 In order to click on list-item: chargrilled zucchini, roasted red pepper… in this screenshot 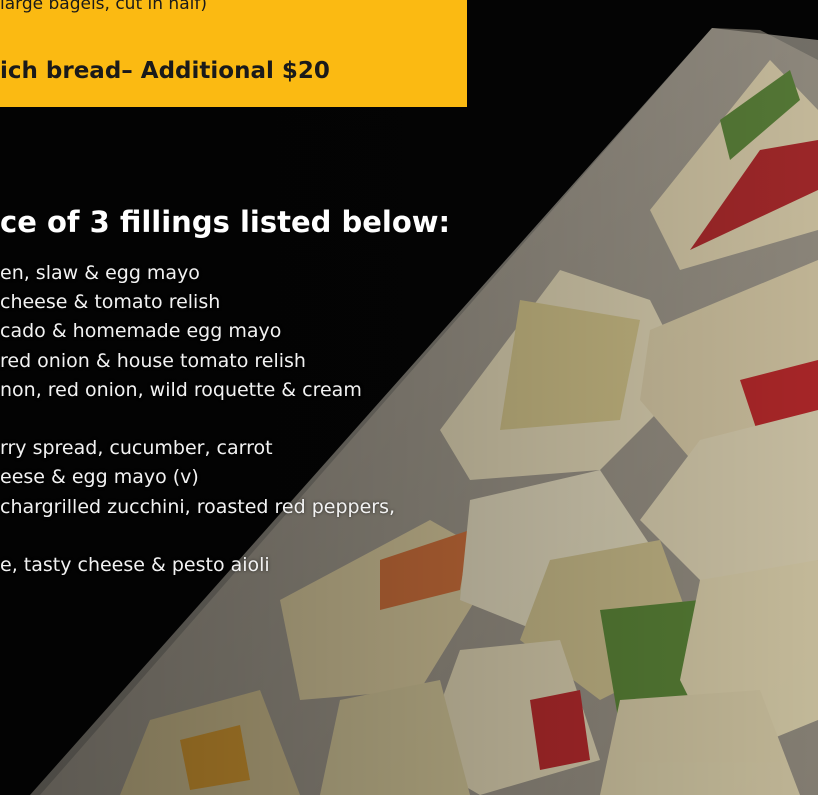, I will do `click(198, 506)`.